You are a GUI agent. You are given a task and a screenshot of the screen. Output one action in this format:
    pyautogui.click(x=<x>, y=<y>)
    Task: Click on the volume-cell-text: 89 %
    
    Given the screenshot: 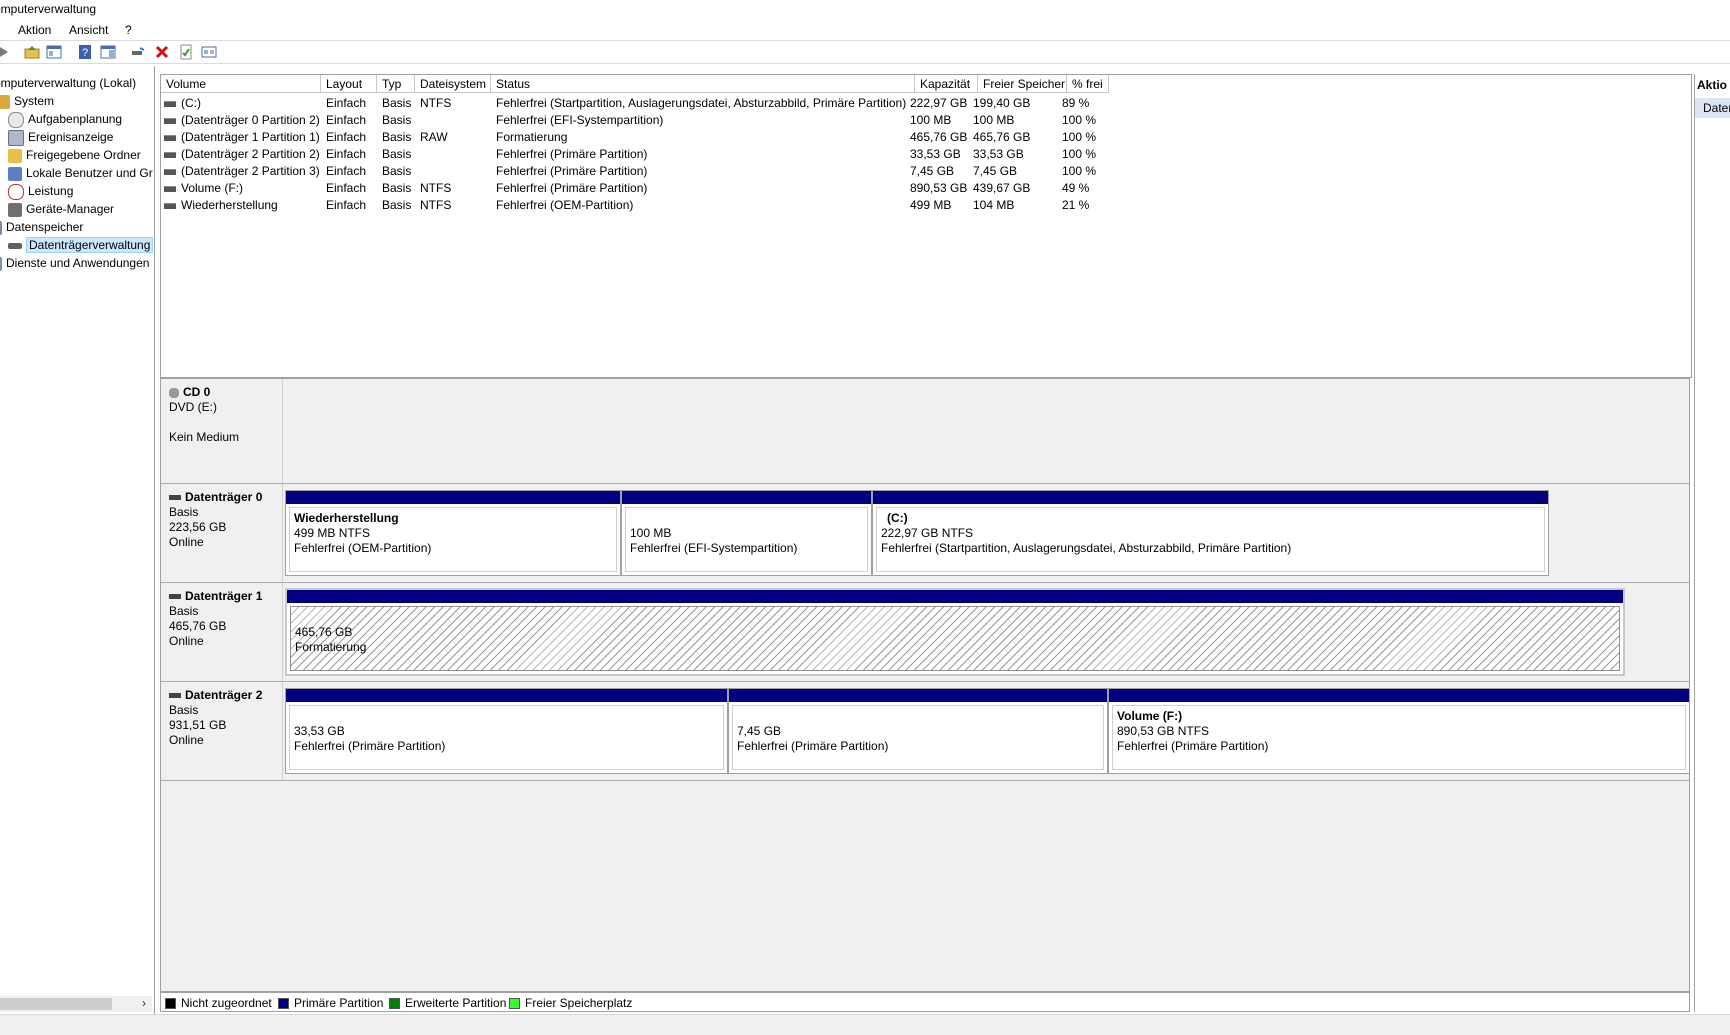 What is the action you would take?
    pyautogui.click(x=1076, y=103)
    